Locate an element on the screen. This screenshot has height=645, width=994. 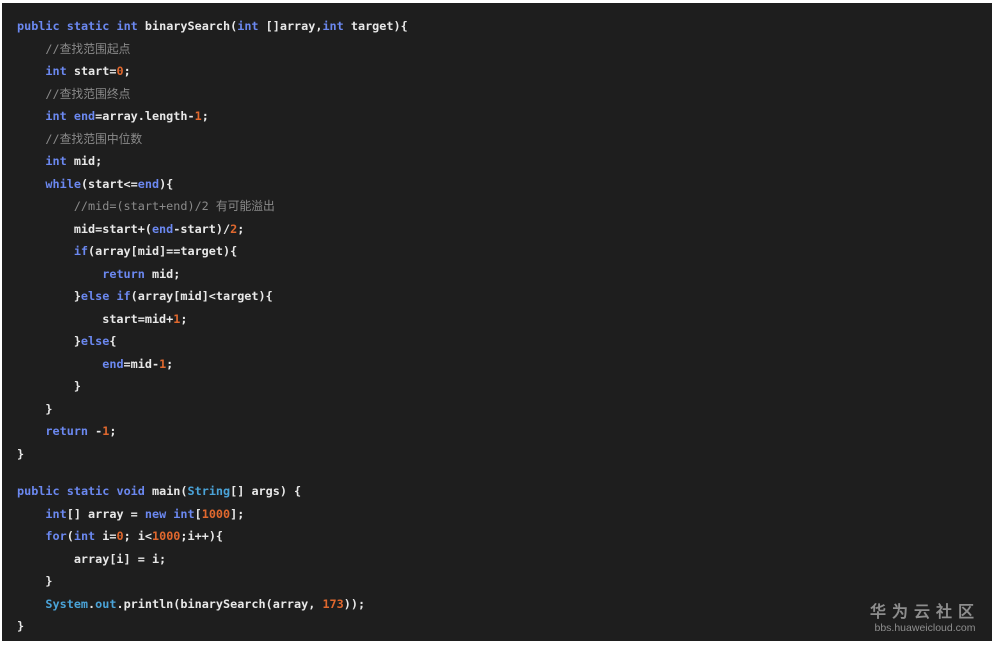
code-token: start= is located at coordinates (91, 71).